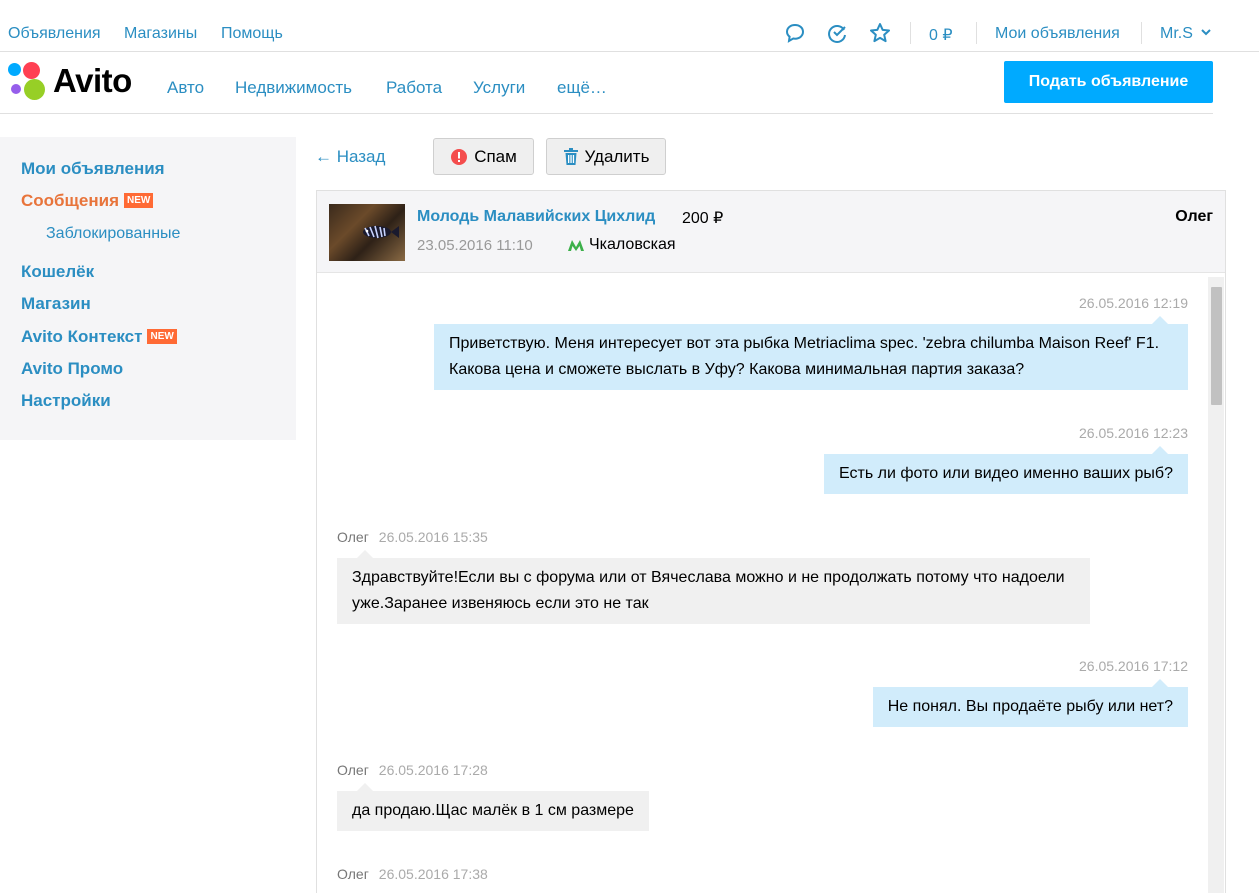  What do you see at coordinates (99, 337) in the screenshot?
I see `sidebar-item-context: Avito Контекст NEW` at bounding box center [99, 337].